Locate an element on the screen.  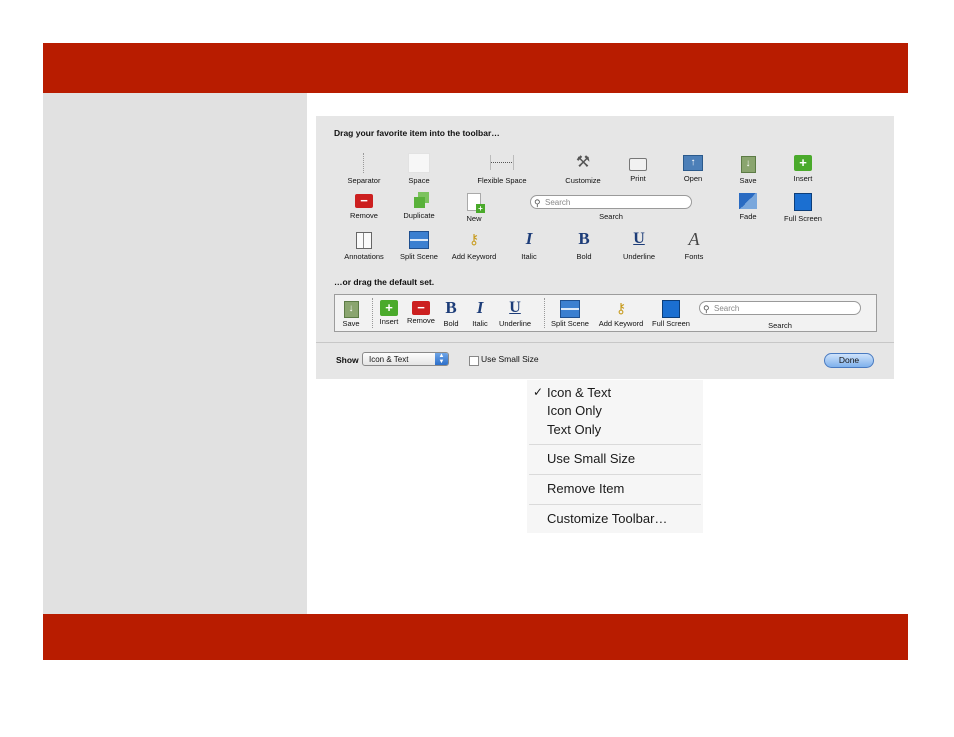
flexible-space-icon is located at coordinates (502, 163).